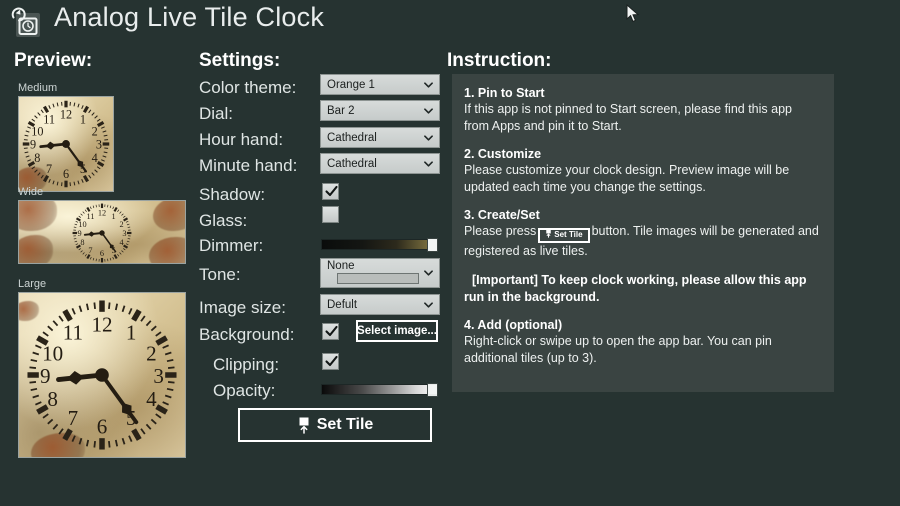 The width and height of the screenshot is (900, 506). I want to click on dimmer-slider-thumb, so click(432, 245).